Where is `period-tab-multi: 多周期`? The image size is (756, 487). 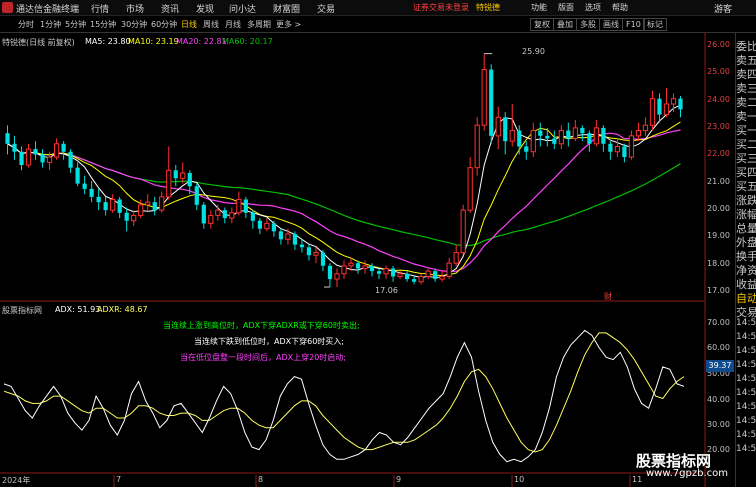 period-tab-multi: 多周期 is located at coordinates (259, 24).